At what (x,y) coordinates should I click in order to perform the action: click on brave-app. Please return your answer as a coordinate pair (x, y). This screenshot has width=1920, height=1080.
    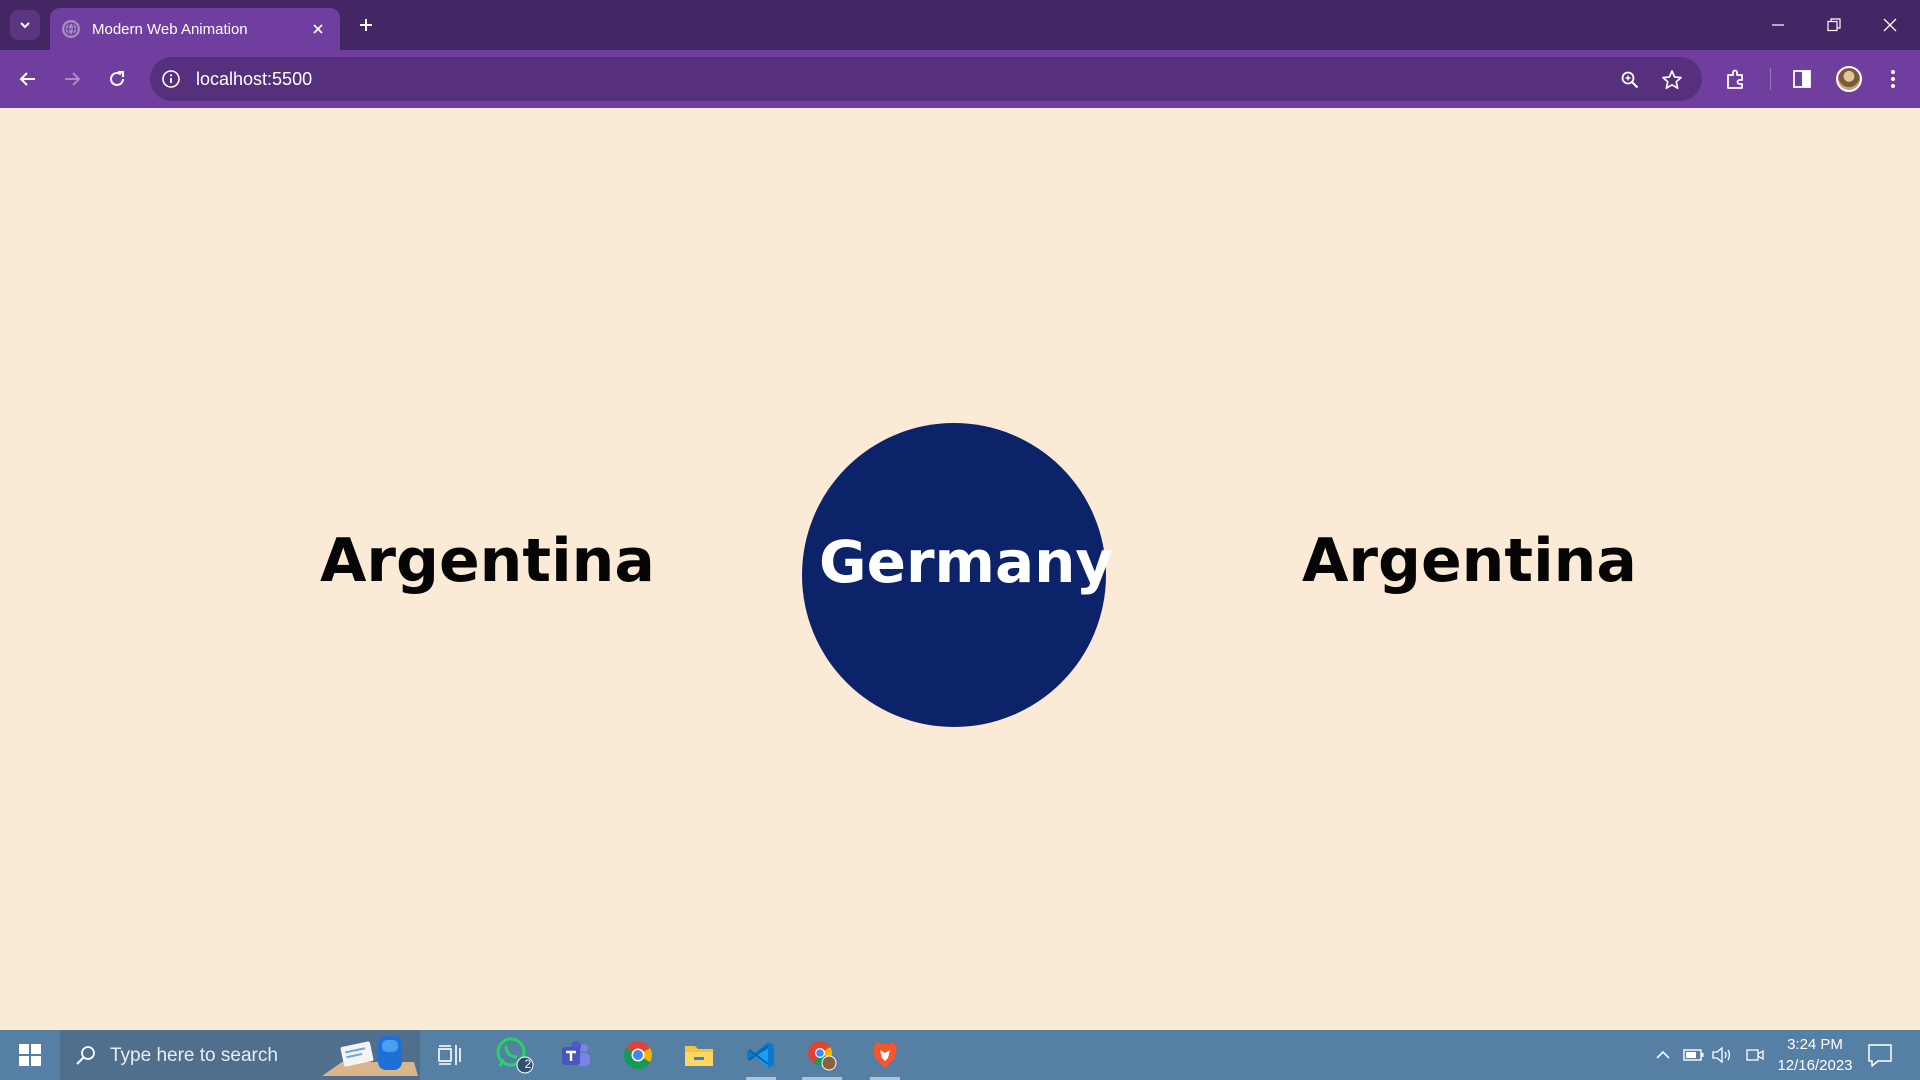
    Looking at the image, I should click on (885, 1057).